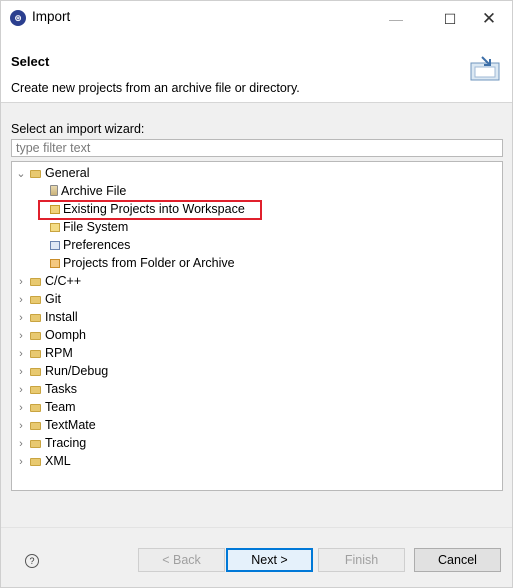 The width and height of the screenshot is (513, 588). What do you see at coordinates (30, 61) in the screenshot?
I see `page-title: Select` at bounding box center [30, 61].